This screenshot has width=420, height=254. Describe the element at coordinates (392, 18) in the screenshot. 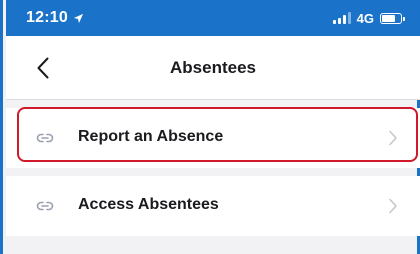

I see `battery-icon` at that location.